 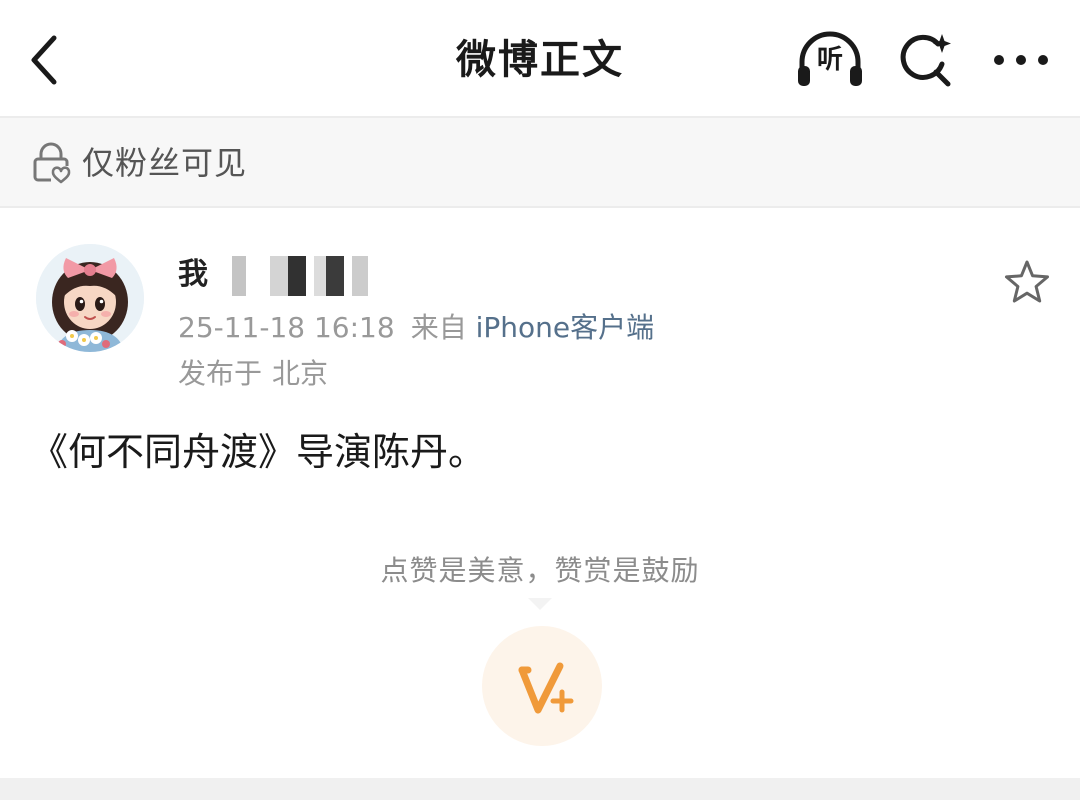 I want to click on visibility-notice: 仅粉丝可见, so click(x=540, y=163).